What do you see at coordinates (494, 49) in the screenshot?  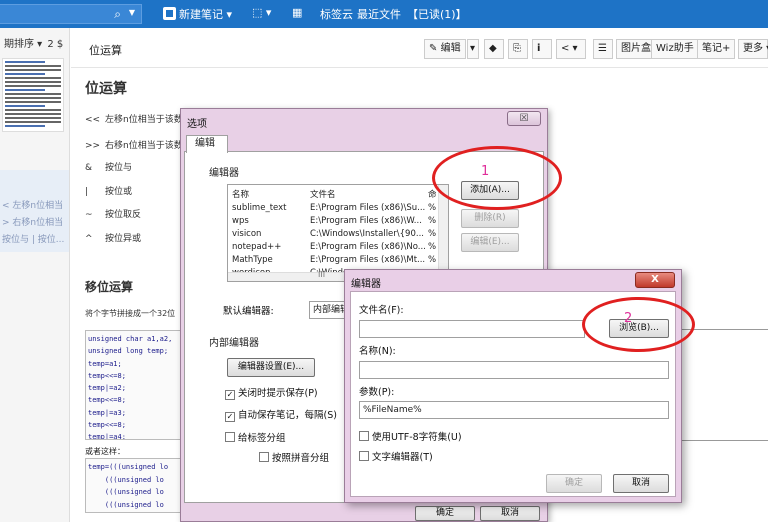 I see `tag-button: ◆` at bounding box center [494, 49].